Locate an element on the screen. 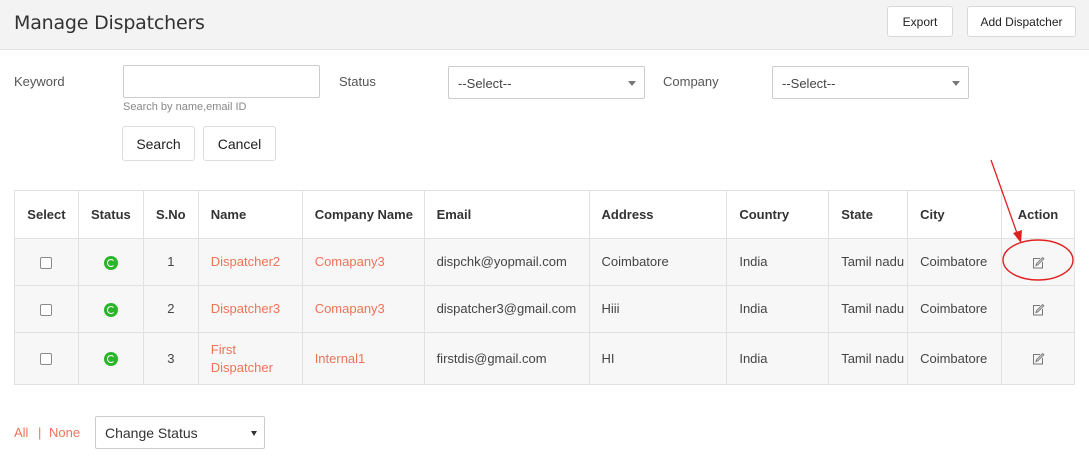  cancel-button: Cancel is located at coordinates (239, 143).